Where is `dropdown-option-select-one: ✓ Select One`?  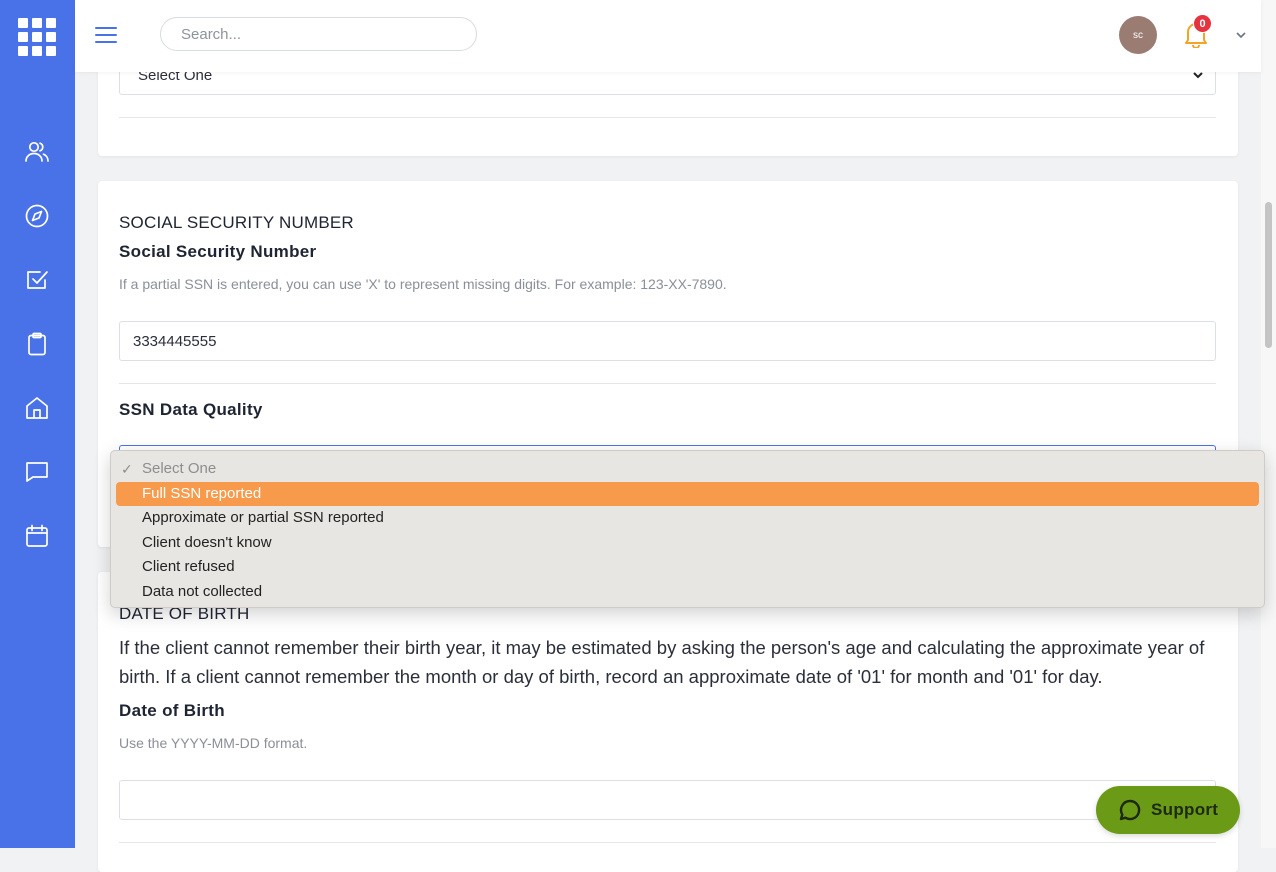 dropdown-option-select-one: ✓ Select One is located at coordinates (687, 469).